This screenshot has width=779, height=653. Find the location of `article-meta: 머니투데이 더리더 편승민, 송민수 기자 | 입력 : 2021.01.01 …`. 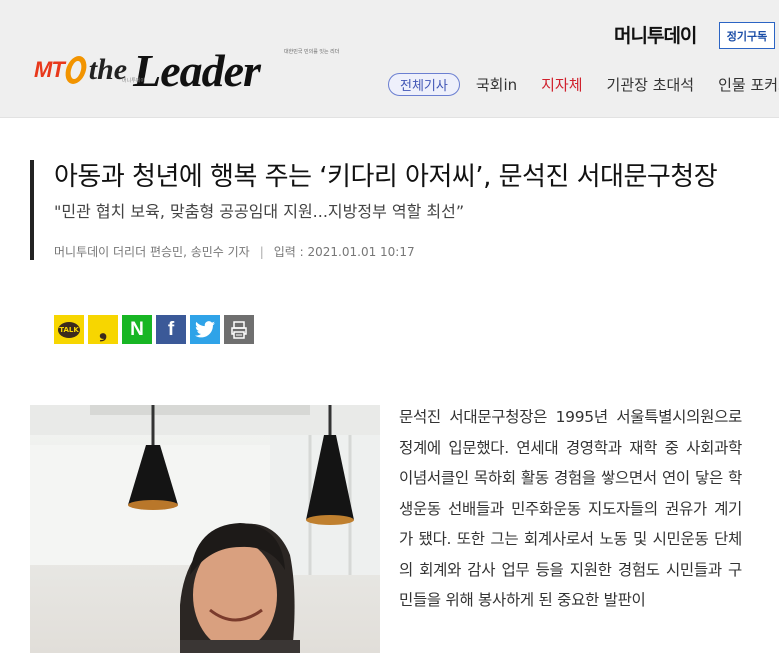

article-meta: 머니투데이 더리더 편승민, 송민수 기자 | 입력 : 2021.01.01 … is located at coordinates (402, 251).